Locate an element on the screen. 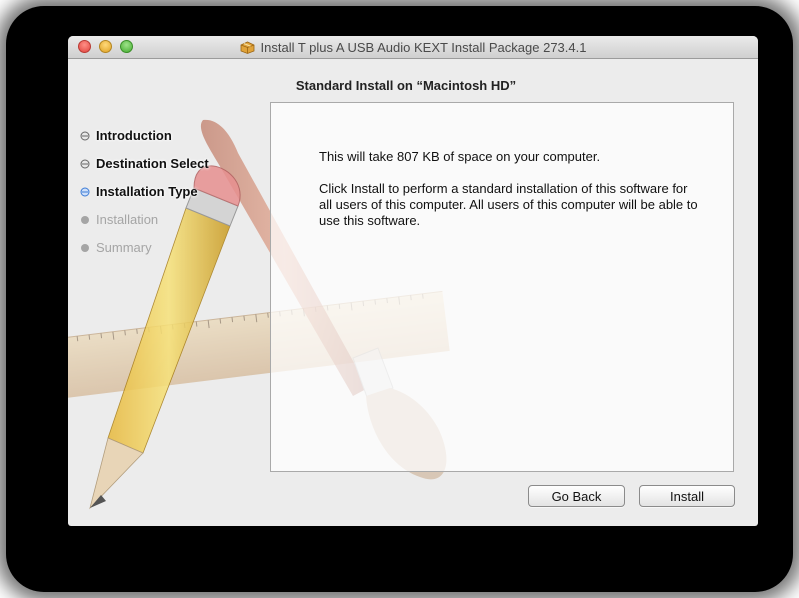  step-current-icon is located at coordinates (85, 191).